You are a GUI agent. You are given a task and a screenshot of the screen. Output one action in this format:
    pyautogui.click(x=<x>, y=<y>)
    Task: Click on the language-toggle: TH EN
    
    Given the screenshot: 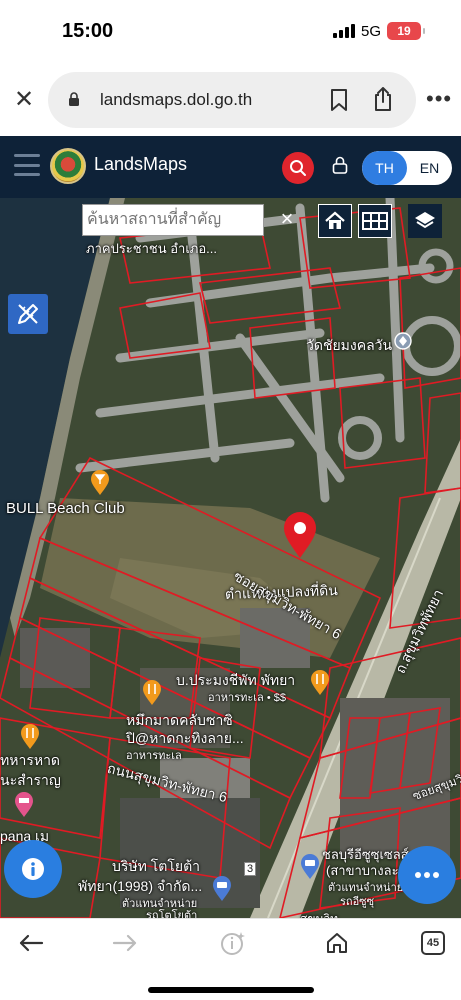 What is the action you would take?
    pyautogui.click(x=407, y=168)
    